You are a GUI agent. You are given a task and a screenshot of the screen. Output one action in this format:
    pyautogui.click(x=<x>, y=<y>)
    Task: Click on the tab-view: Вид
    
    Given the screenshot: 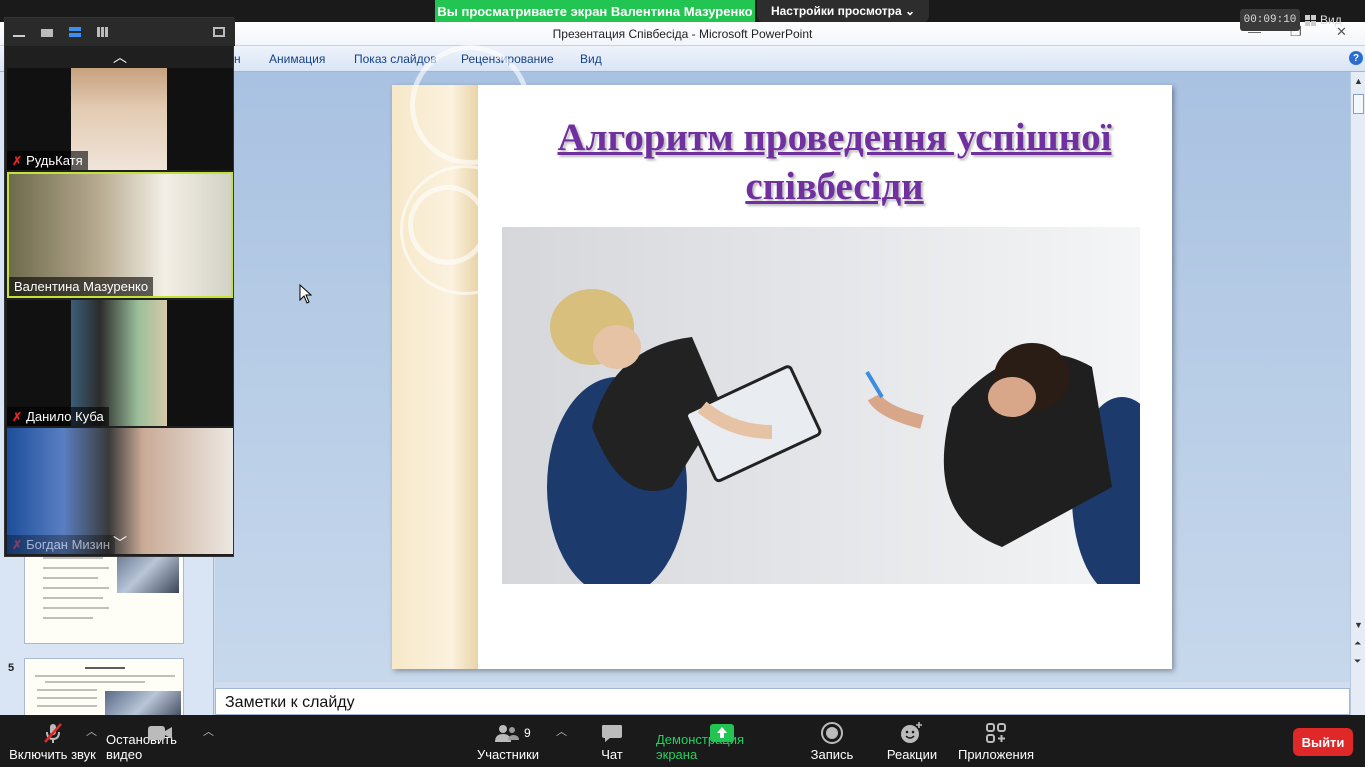 What is the action you would take?
    pyautogui.click(x=591, y=59)
    